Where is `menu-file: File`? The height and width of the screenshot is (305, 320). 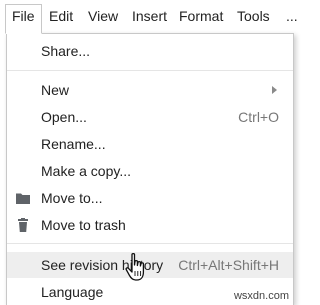
menu-file: File is located at coordinates (23, 19).